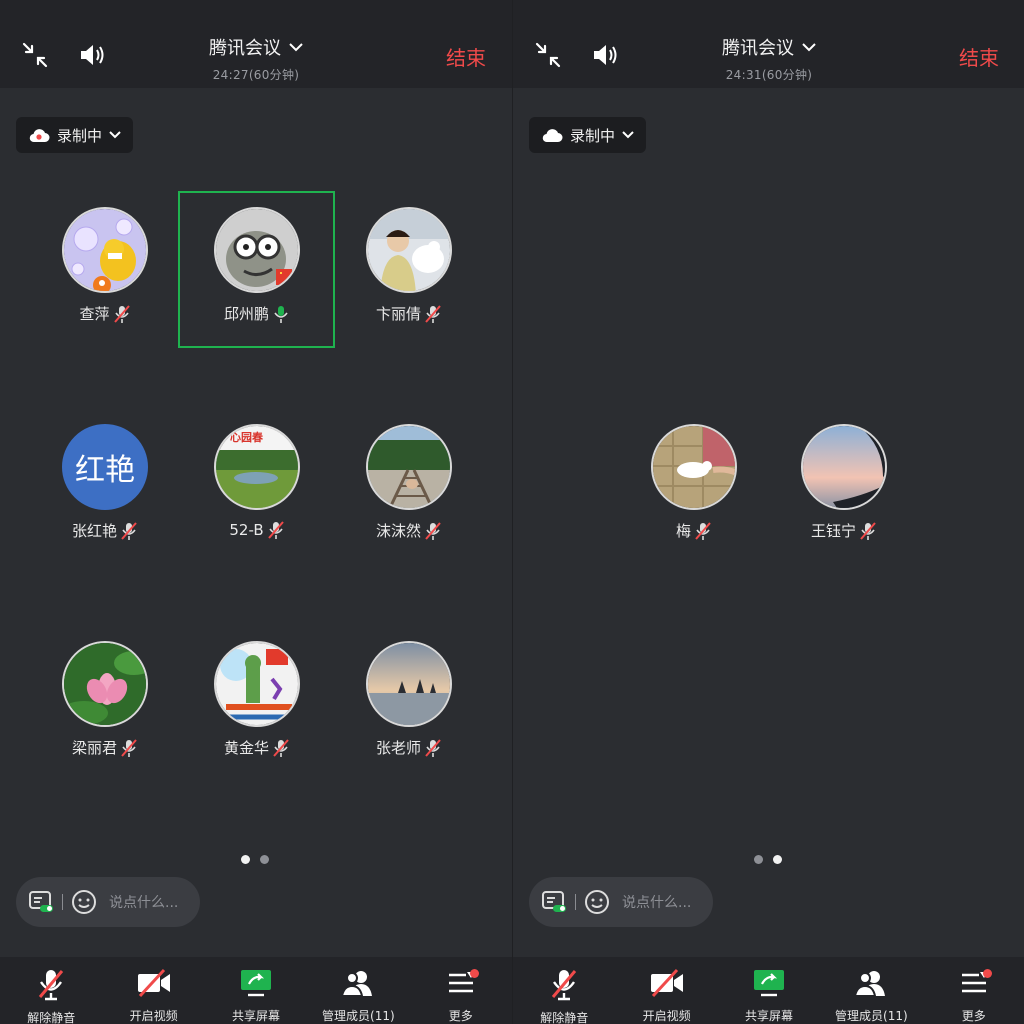 The width and height of the screenshot is (1024, 1024). What do you see at coordinates (281, 314) in the screenshot?
I see `mic-active-icon` at bounding box center [281, 314].